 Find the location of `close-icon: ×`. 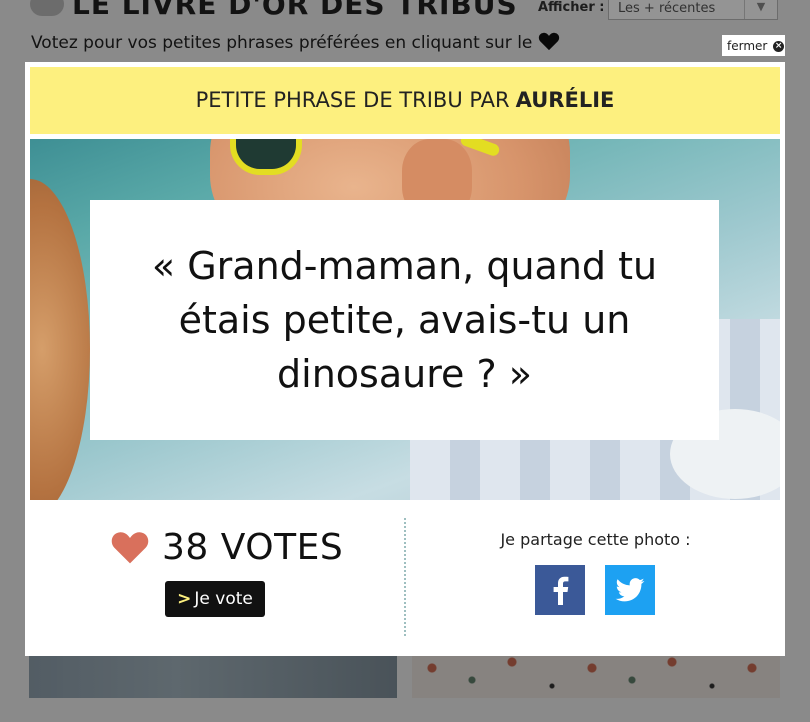

close-icon: × is located at coordinates (779, 46).